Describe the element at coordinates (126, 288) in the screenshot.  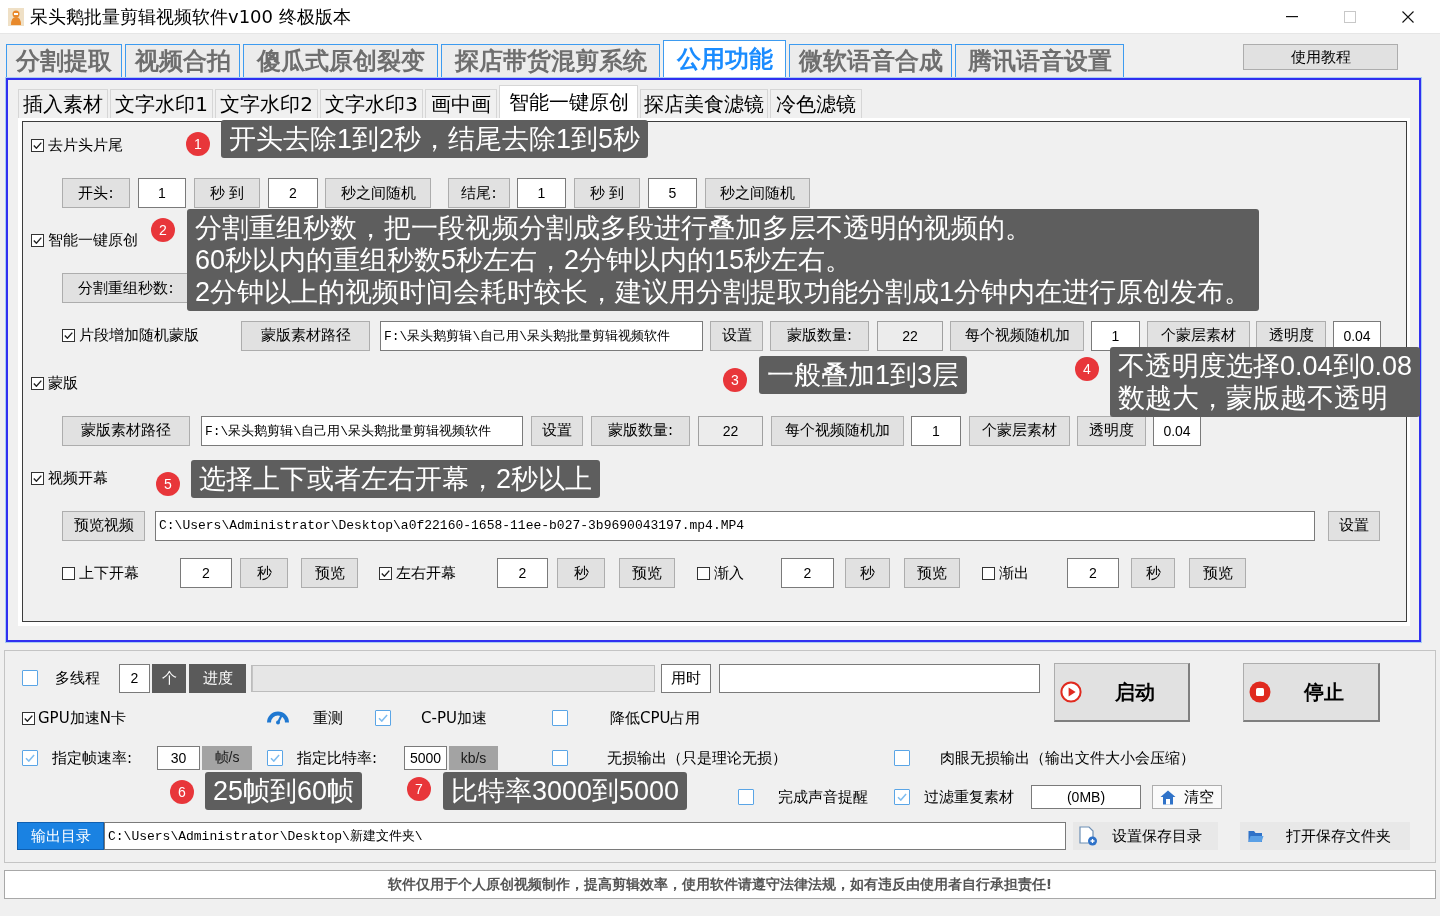
I see `panel-button: 分割重组秒数:` at that location.